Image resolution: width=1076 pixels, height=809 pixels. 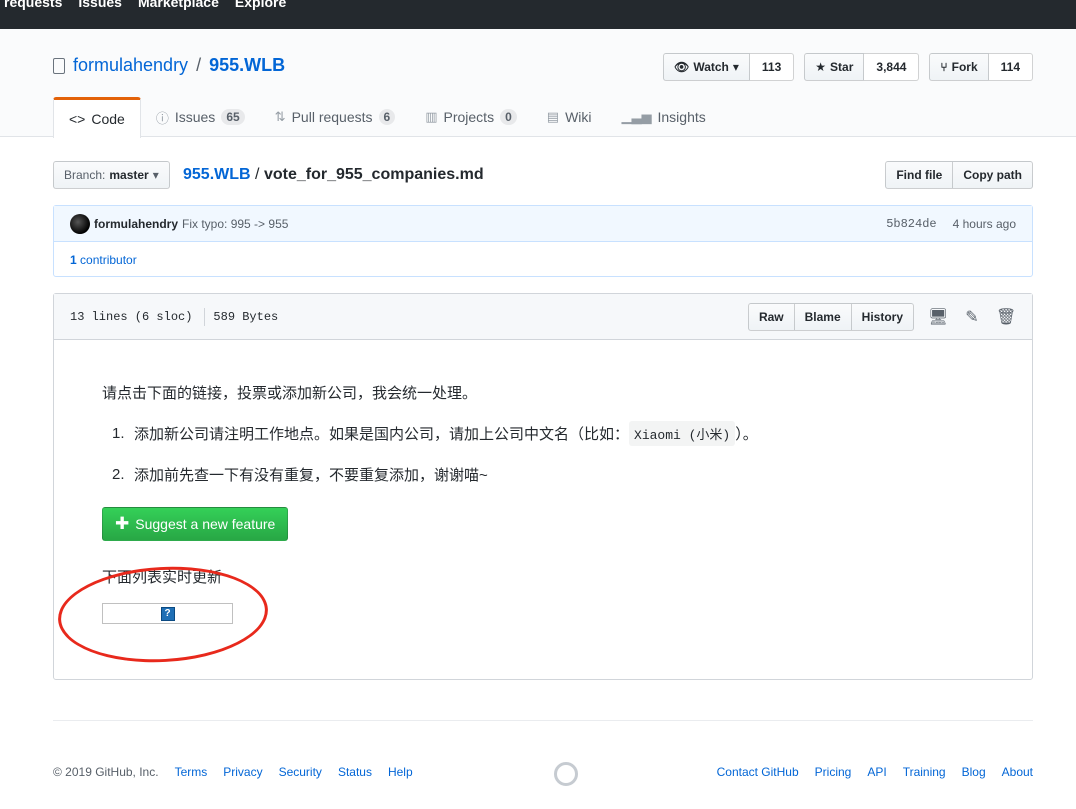 I want to click on commit-sha: 5b824de, so click(x=911, y=224).